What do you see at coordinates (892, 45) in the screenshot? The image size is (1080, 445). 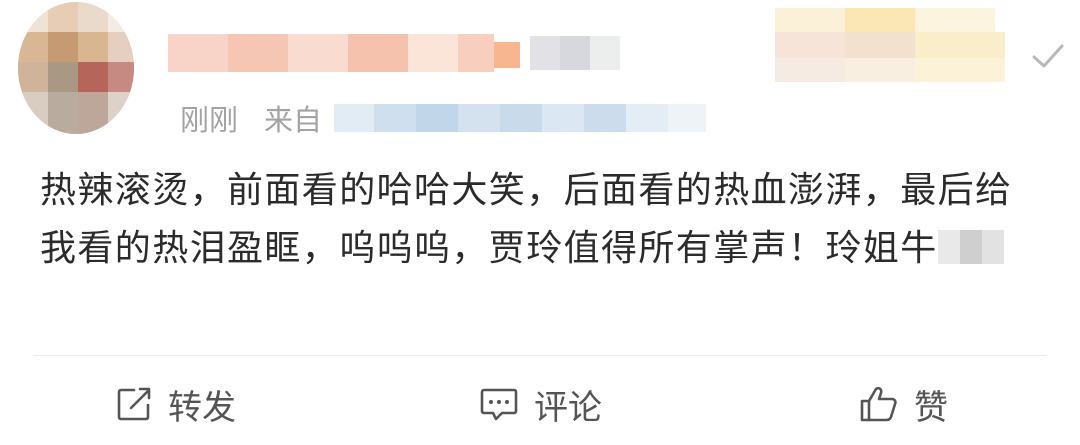 I see `member-badge-obscured` at bounding box center [892, 45].